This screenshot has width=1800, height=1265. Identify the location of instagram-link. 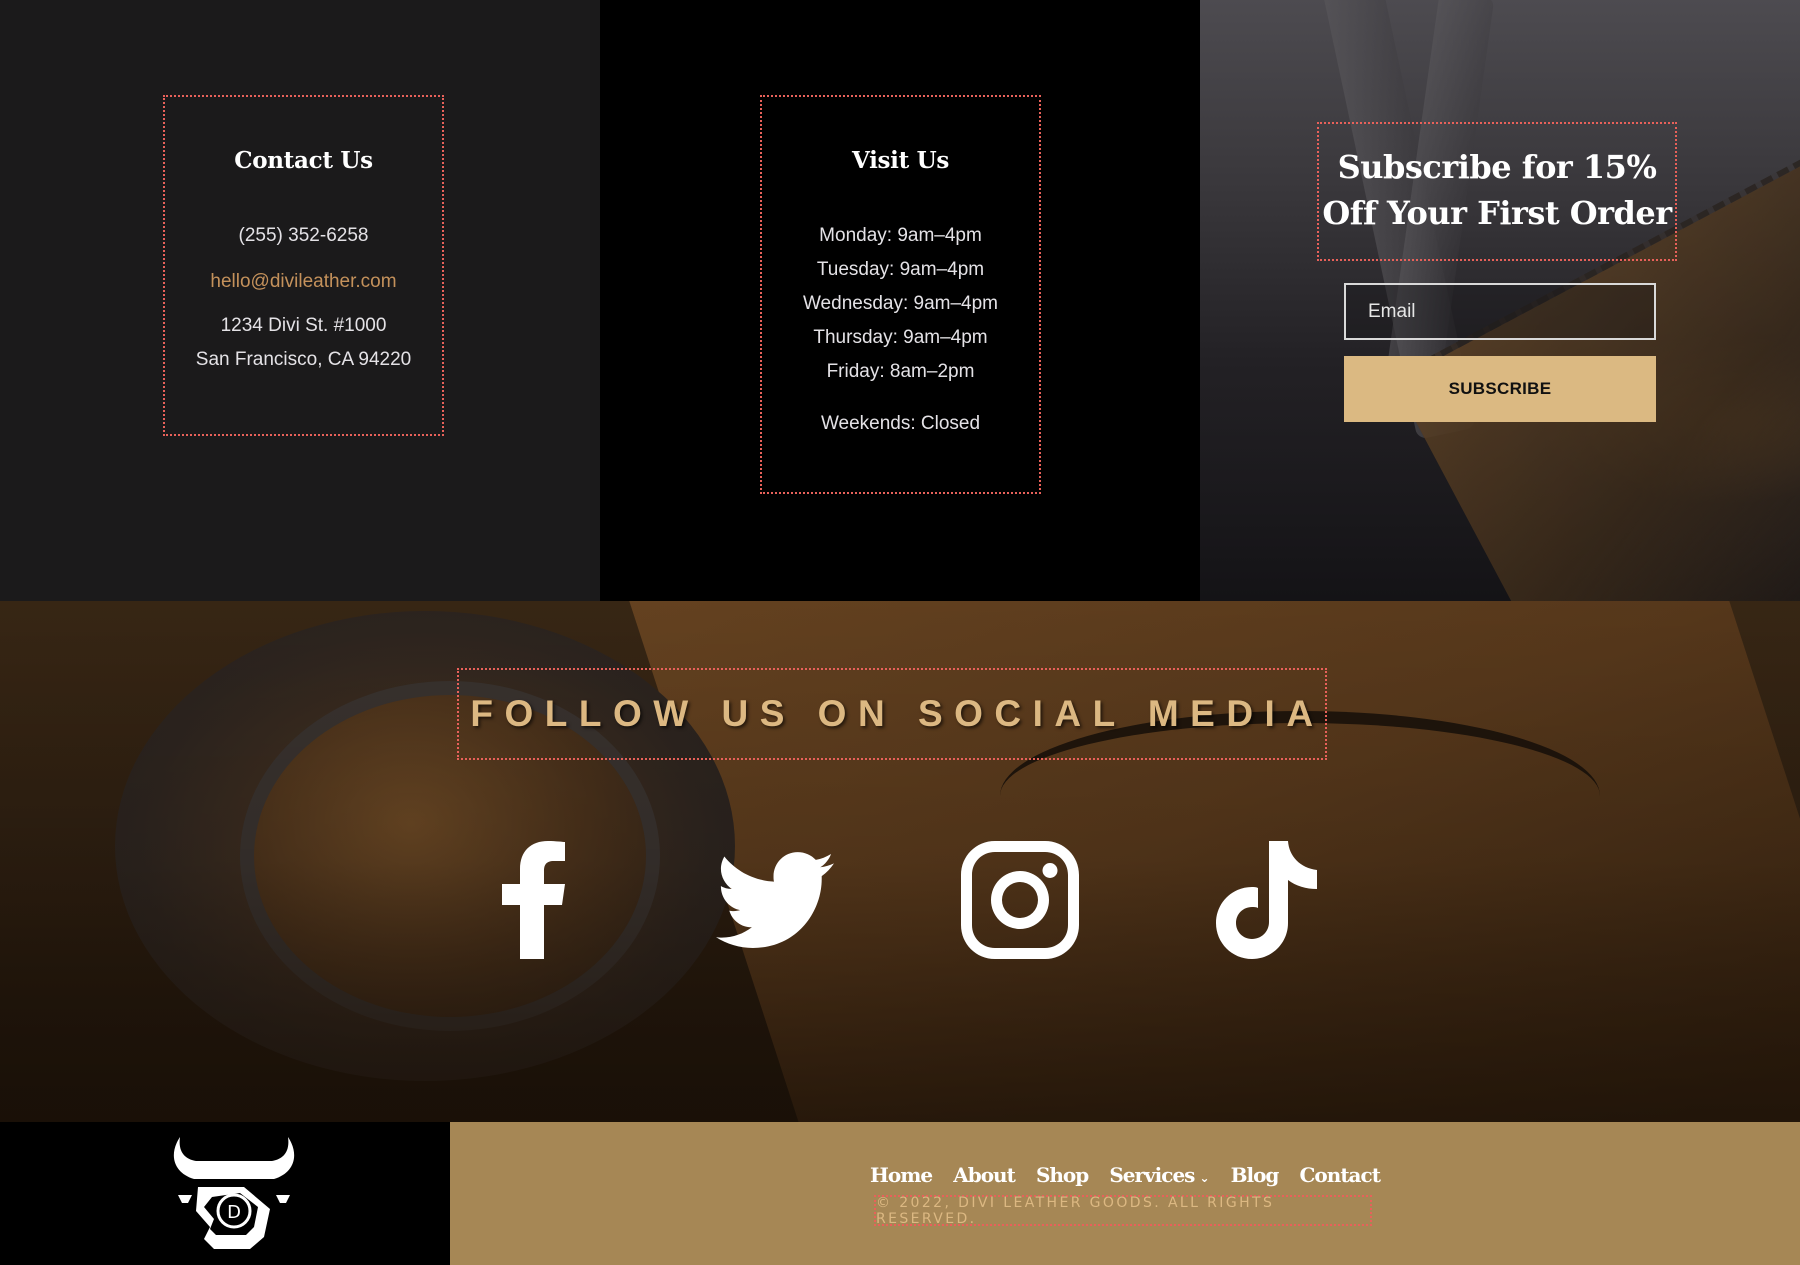
(1020, 900).